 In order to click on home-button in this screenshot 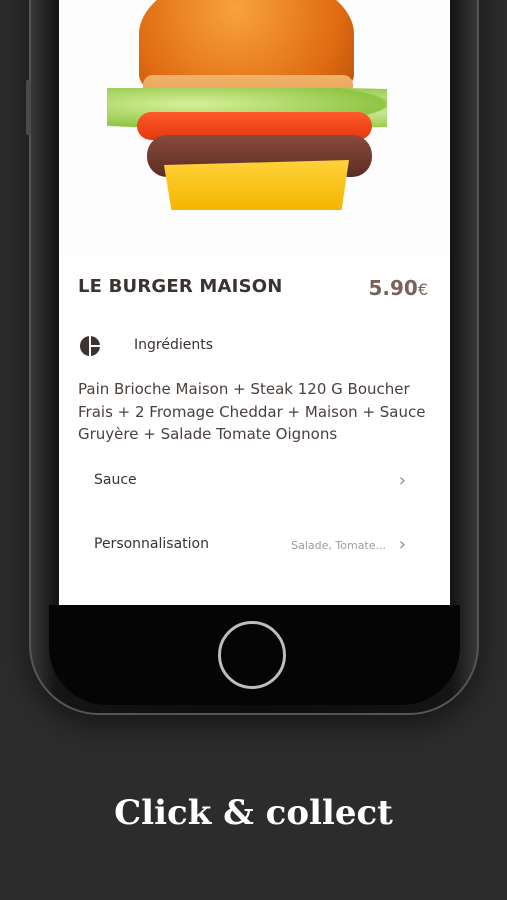, I will do `click(252, 655)`.